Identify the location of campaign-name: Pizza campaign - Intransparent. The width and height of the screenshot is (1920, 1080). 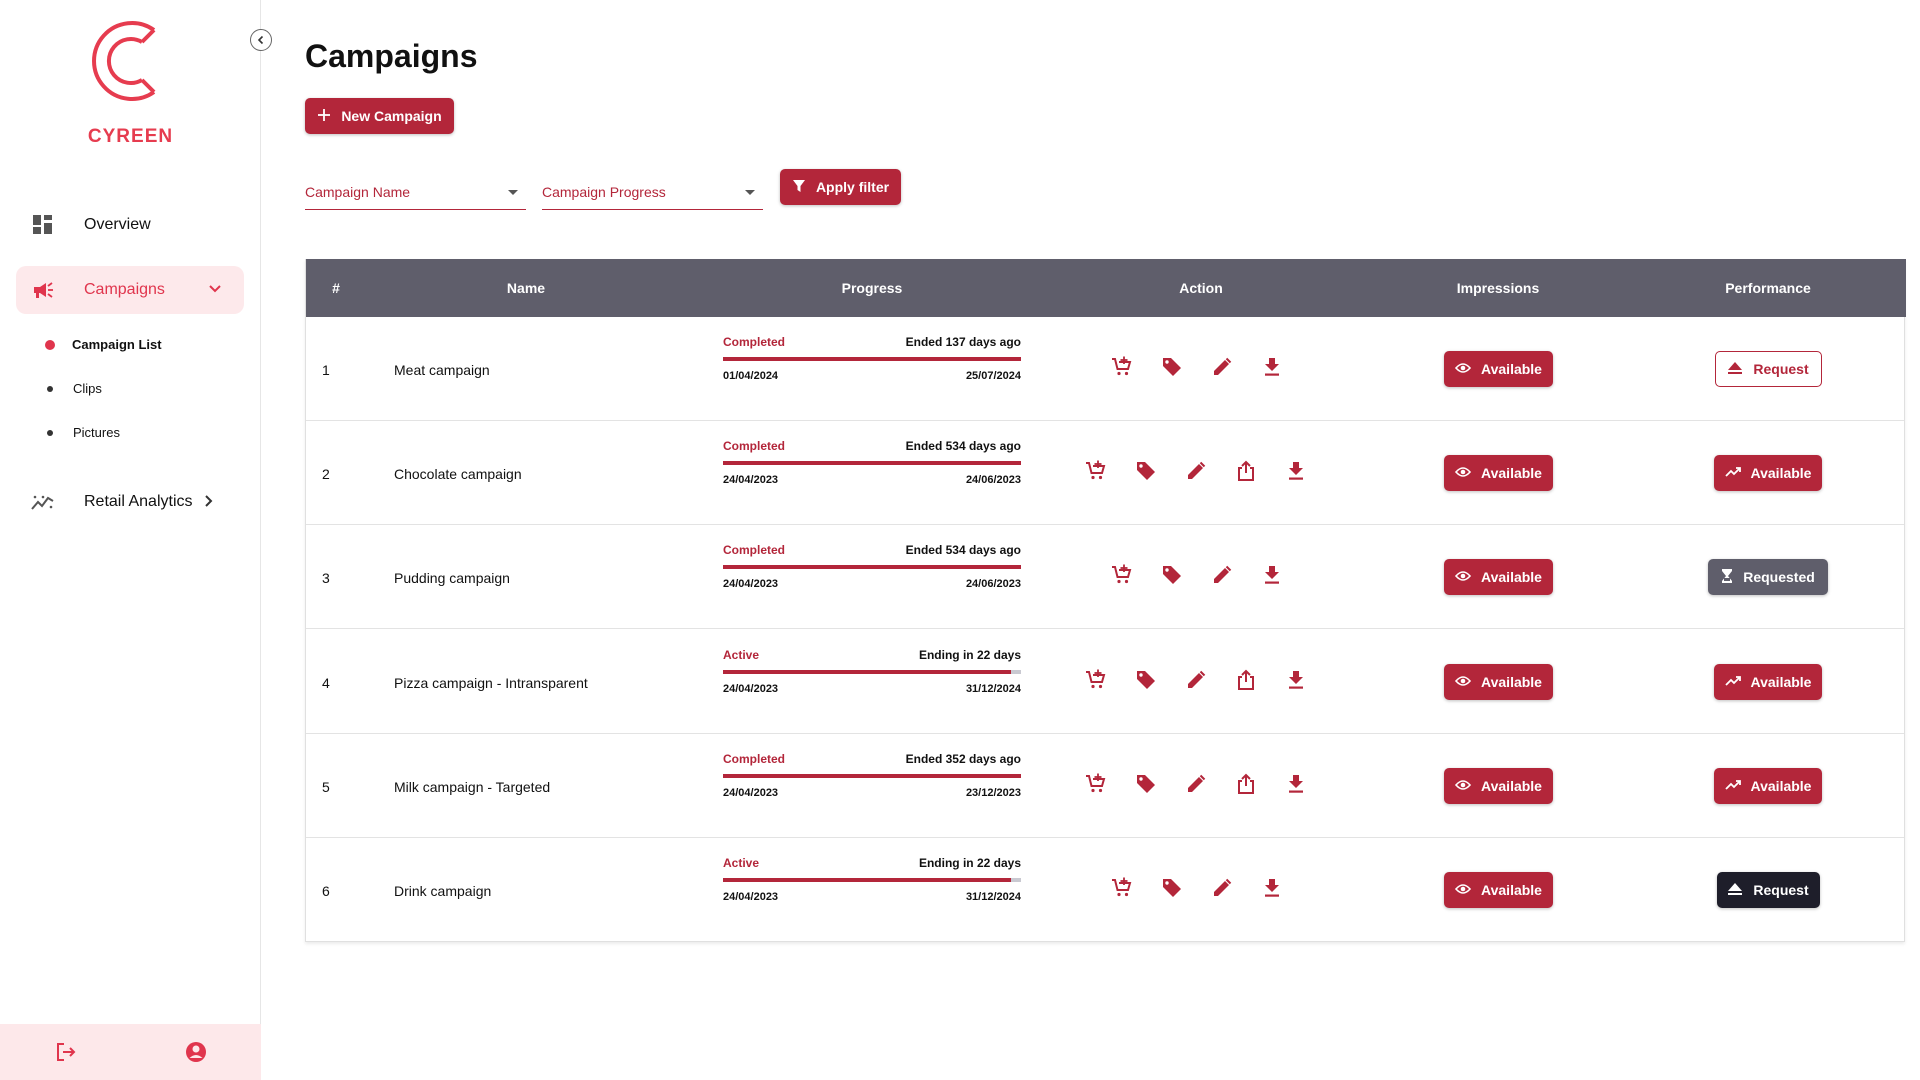
(491, 682).